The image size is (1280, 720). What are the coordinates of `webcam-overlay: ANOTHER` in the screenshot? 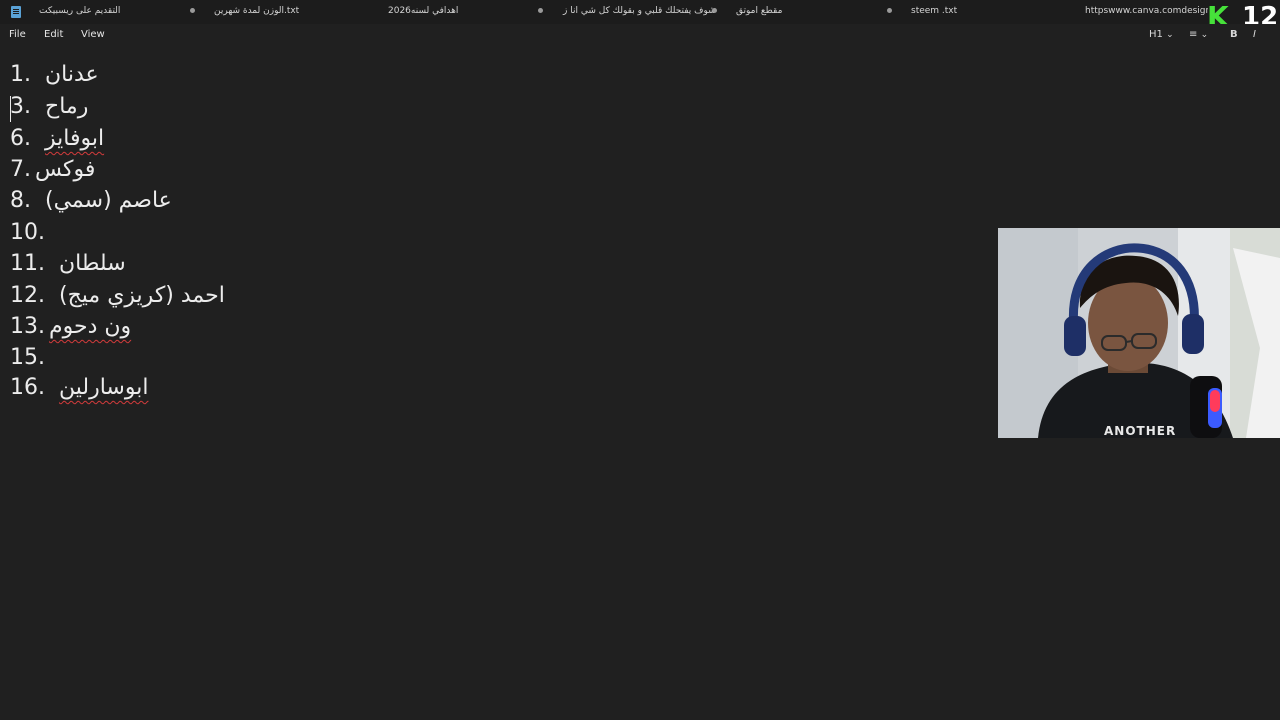 It's located at (1139, 333).